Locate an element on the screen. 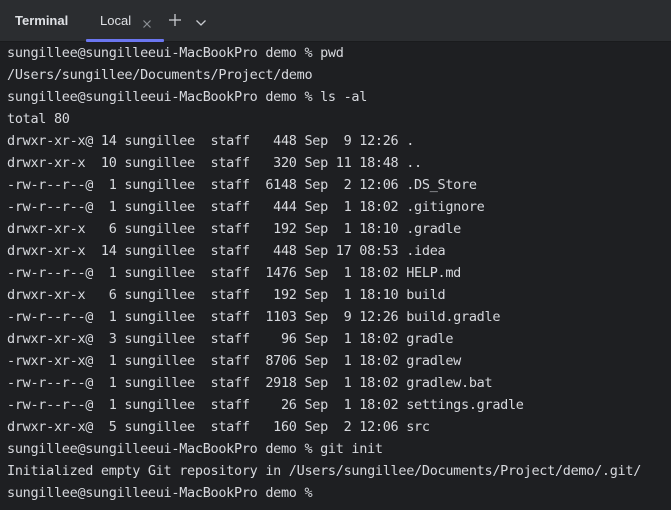 The image size is (671, 510). plus-icon is located at coordinates (175, 20).